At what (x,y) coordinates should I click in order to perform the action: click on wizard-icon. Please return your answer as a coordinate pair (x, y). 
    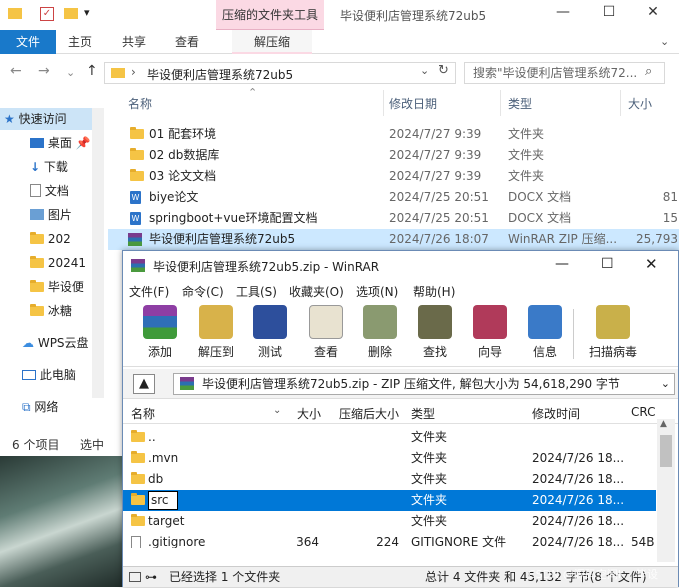
    Looking at the image, I should click on (490, 322).